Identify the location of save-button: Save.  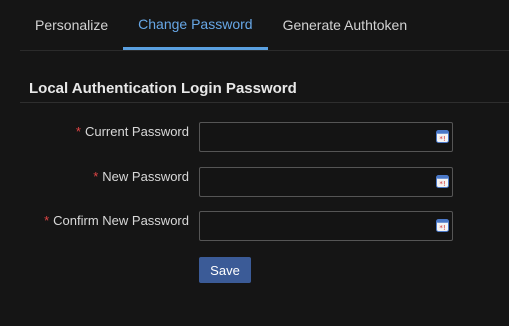
(225, 270).